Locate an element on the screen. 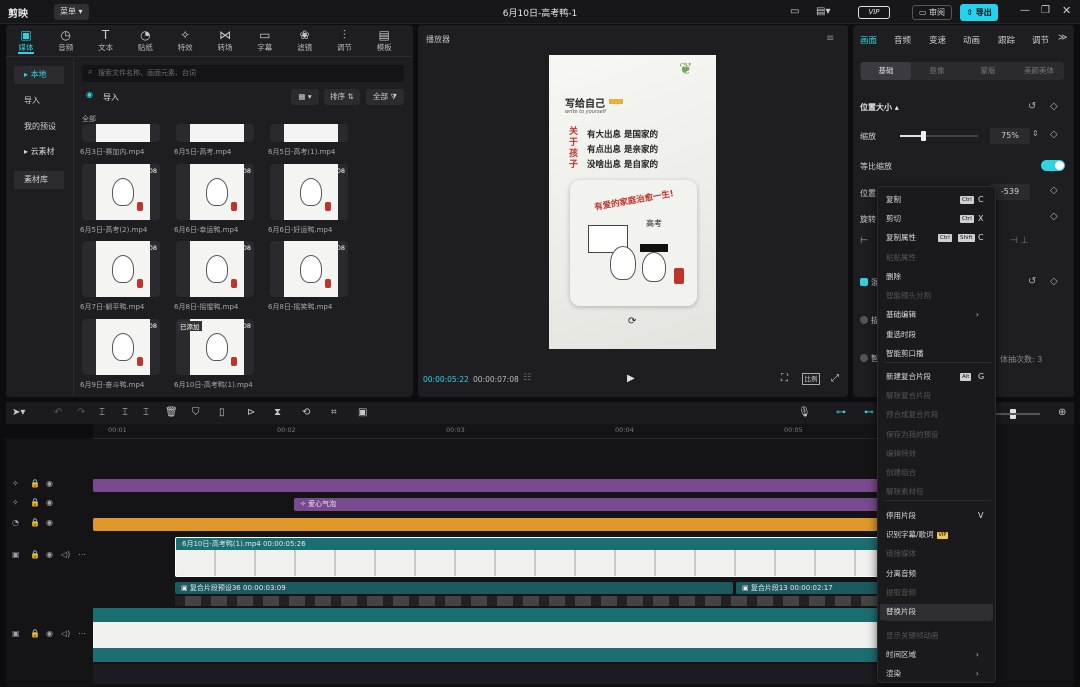 This screenshot has height=687, width=1080. tab-template: ▤ 模板 is located at coordinates (384, 40).